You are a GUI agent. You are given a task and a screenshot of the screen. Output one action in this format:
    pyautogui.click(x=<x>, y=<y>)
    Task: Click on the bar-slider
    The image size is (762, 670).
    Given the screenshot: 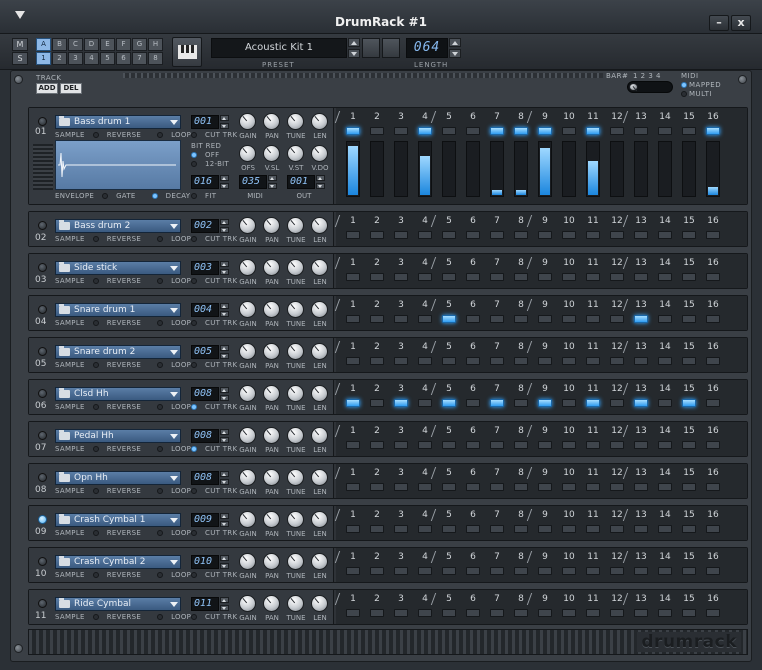 What is the action you would take?
    pyautogui.click(x=650, y=87)
    